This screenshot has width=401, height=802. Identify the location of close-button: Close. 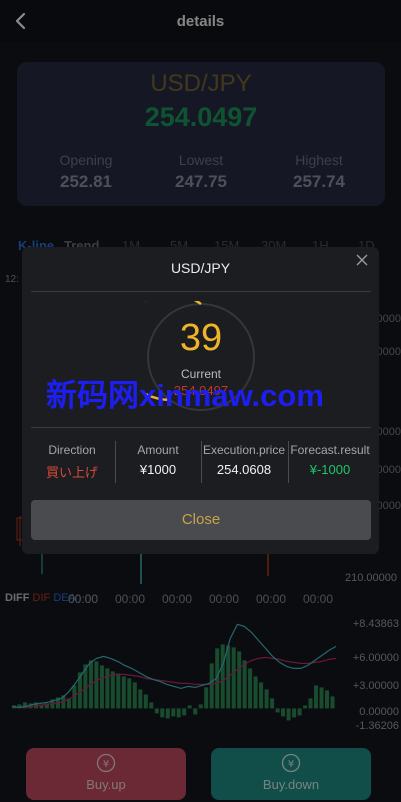
(201, 520).